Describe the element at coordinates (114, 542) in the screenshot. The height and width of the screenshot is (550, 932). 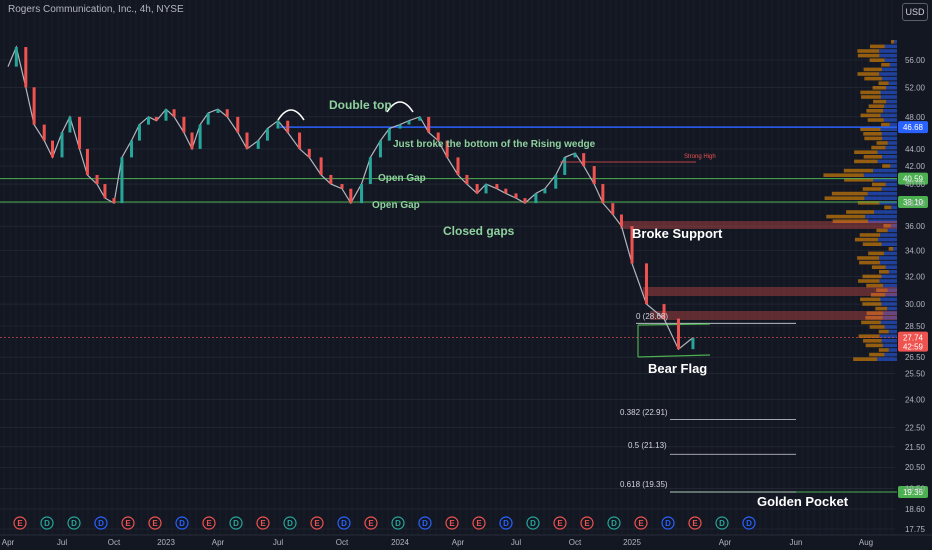
I see `x-tick-label: Oct` at that location.